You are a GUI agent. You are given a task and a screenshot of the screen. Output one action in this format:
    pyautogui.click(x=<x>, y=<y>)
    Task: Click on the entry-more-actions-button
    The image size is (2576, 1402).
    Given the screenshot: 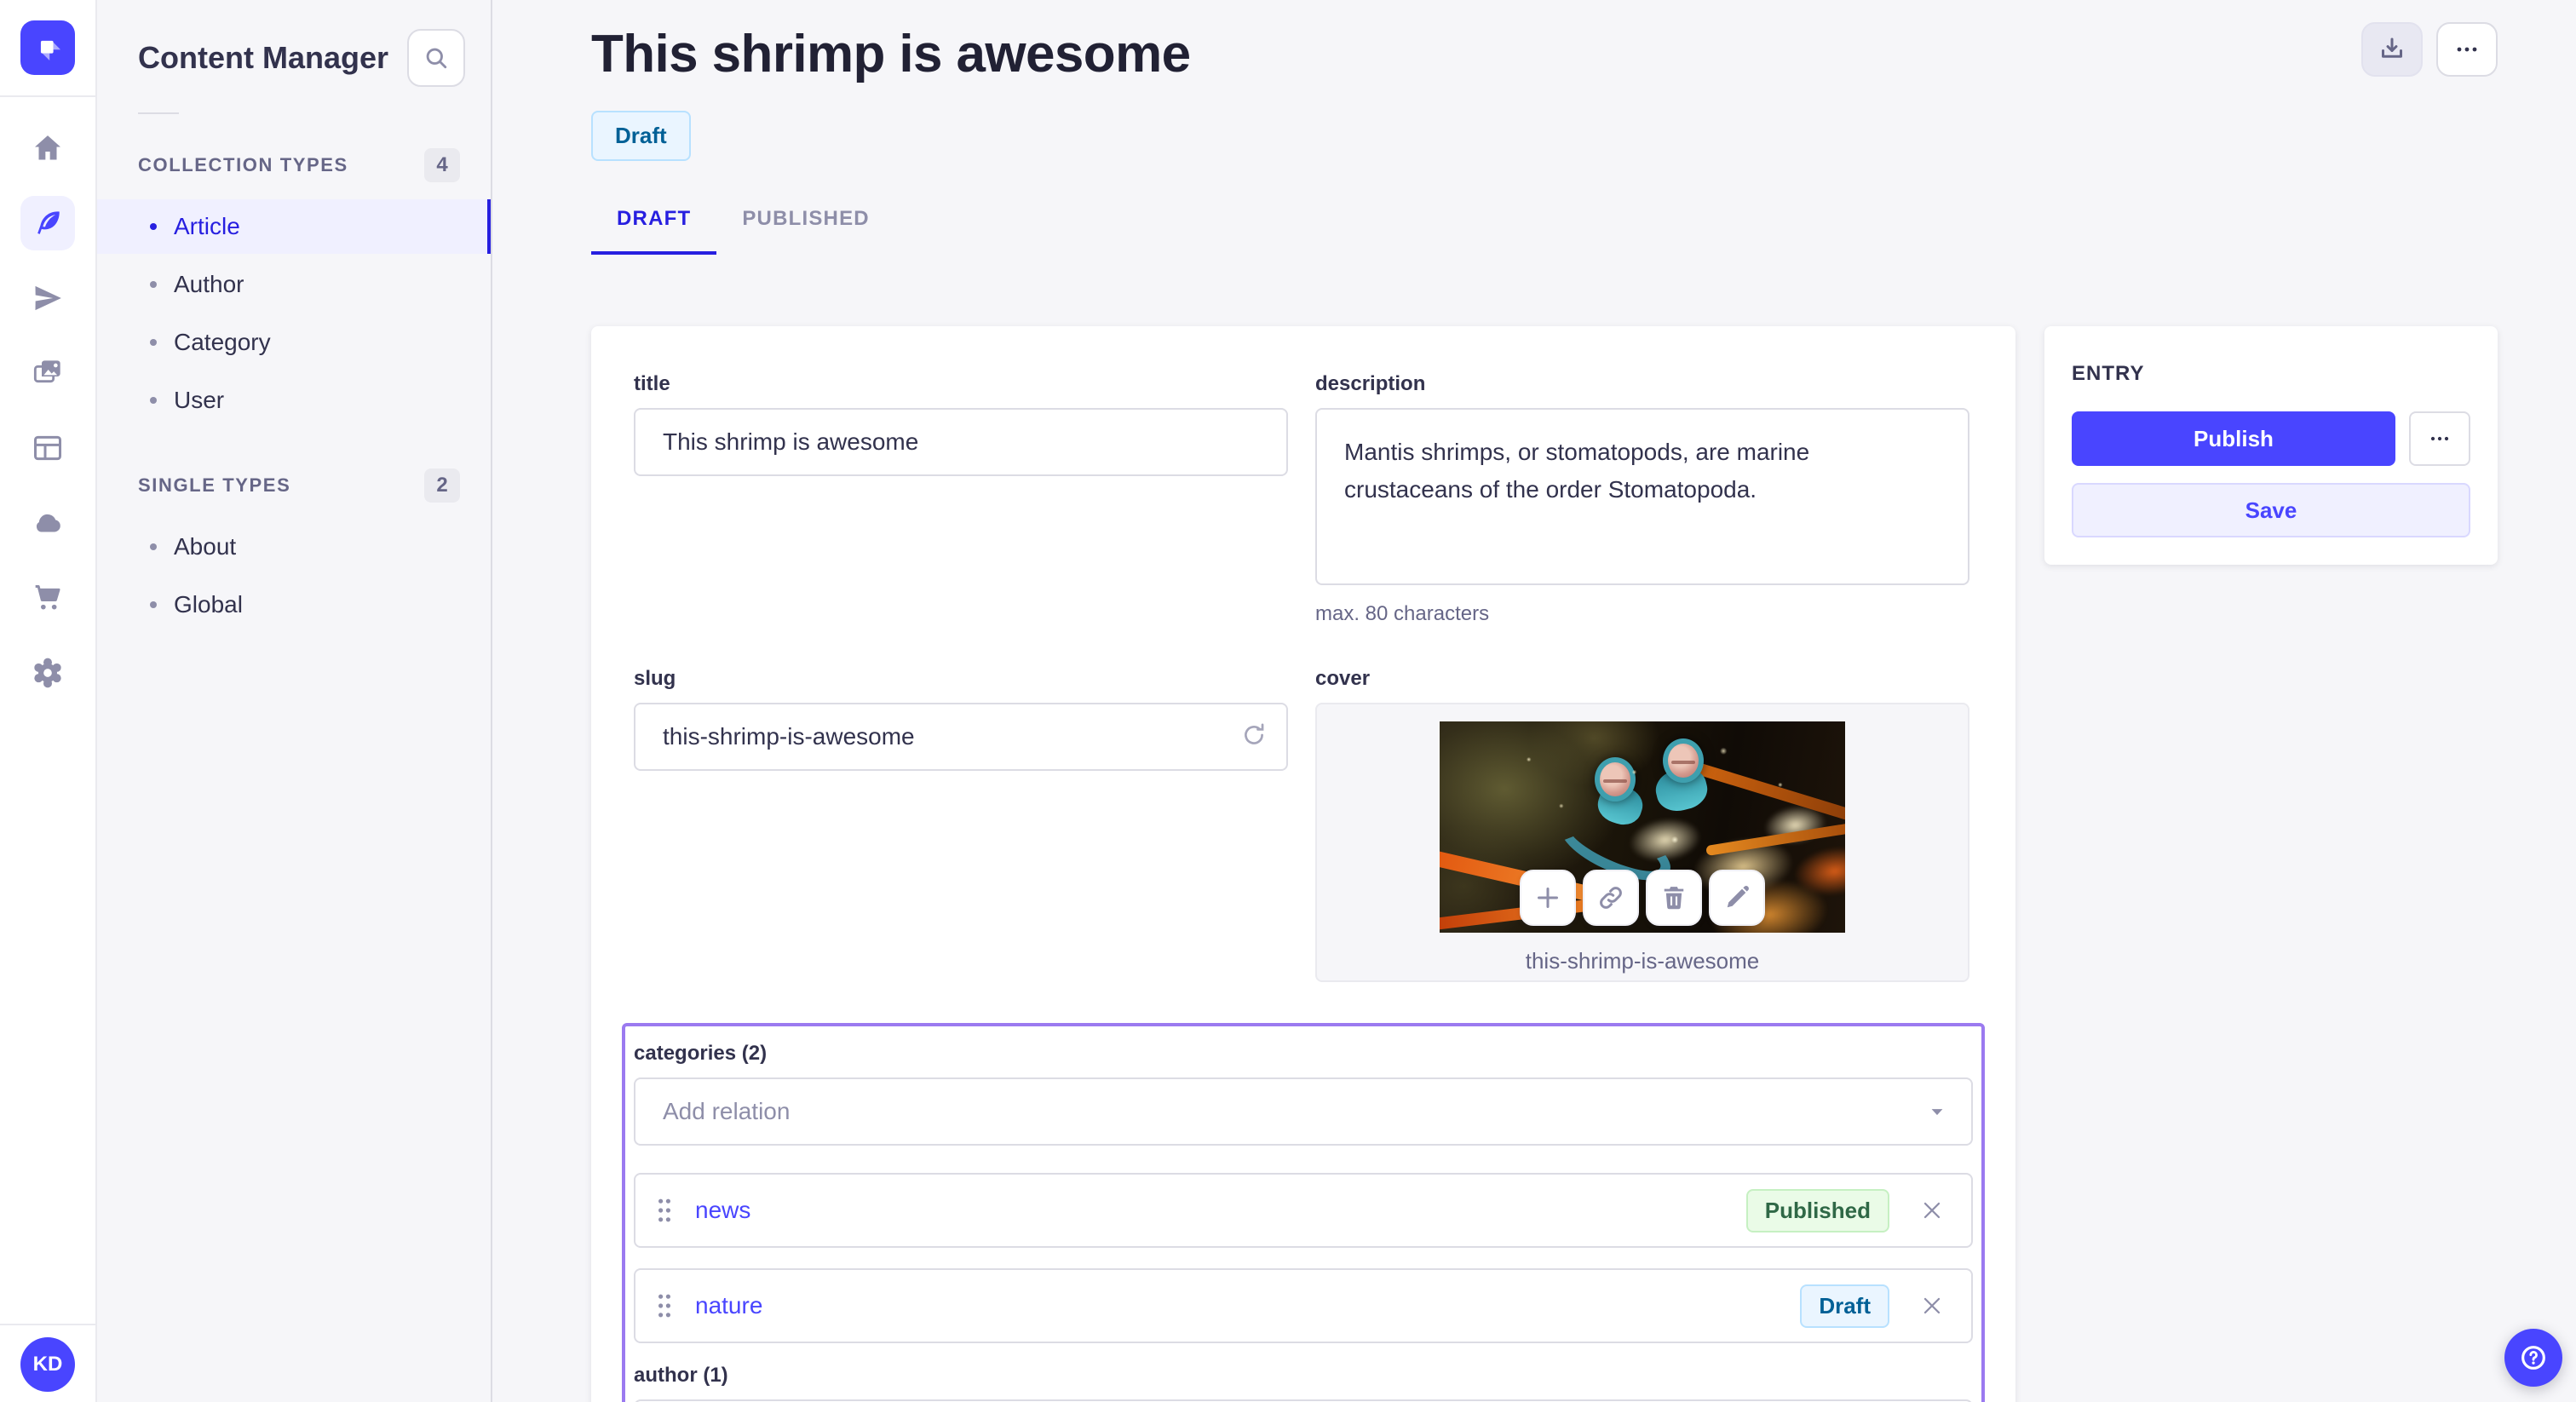 What is the action you would take?
    pyautogui.click(x=2439, y=438)
    